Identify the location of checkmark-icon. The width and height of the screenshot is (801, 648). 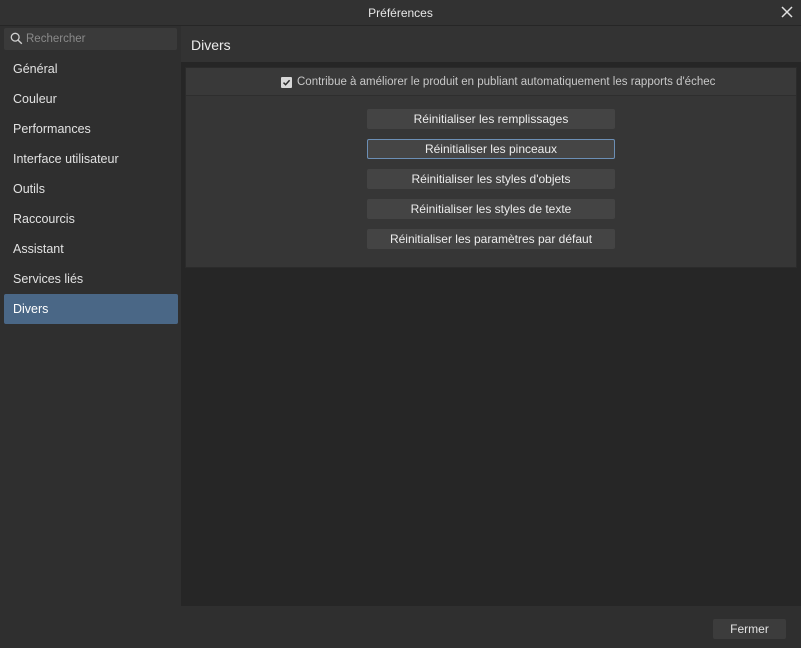
(286, 82).